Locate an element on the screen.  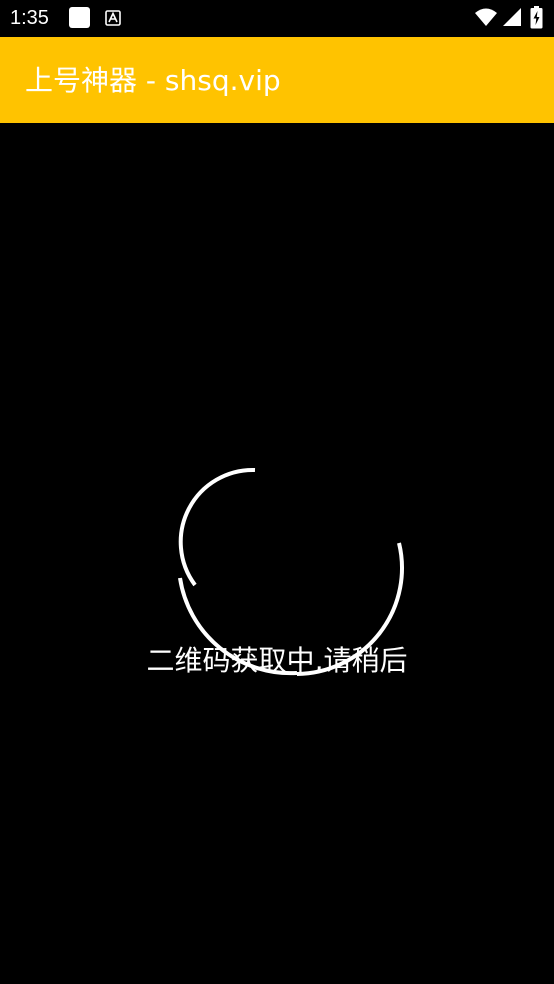
app-bar: 上号神器 - shsq.vip is located at coordinates (277, 80).